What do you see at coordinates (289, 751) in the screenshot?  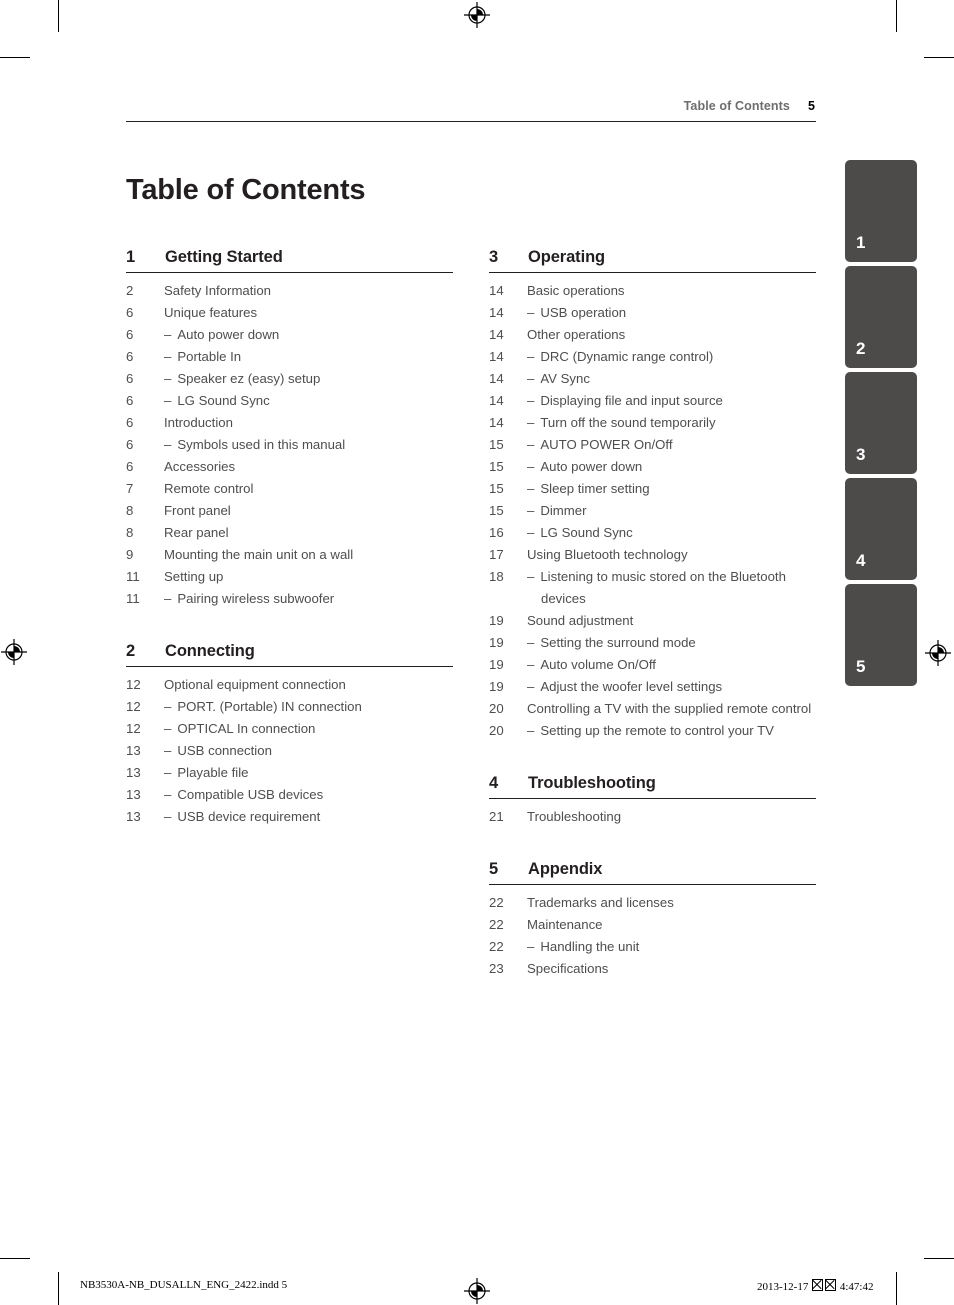 I see `toc-entry: 13 – USB connection` at bounding box center [289, 751].